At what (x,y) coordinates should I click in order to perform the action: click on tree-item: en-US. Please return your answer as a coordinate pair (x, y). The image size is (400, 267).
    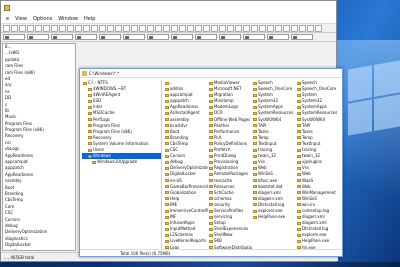
    Looking at the image, I should click on (39, 250).